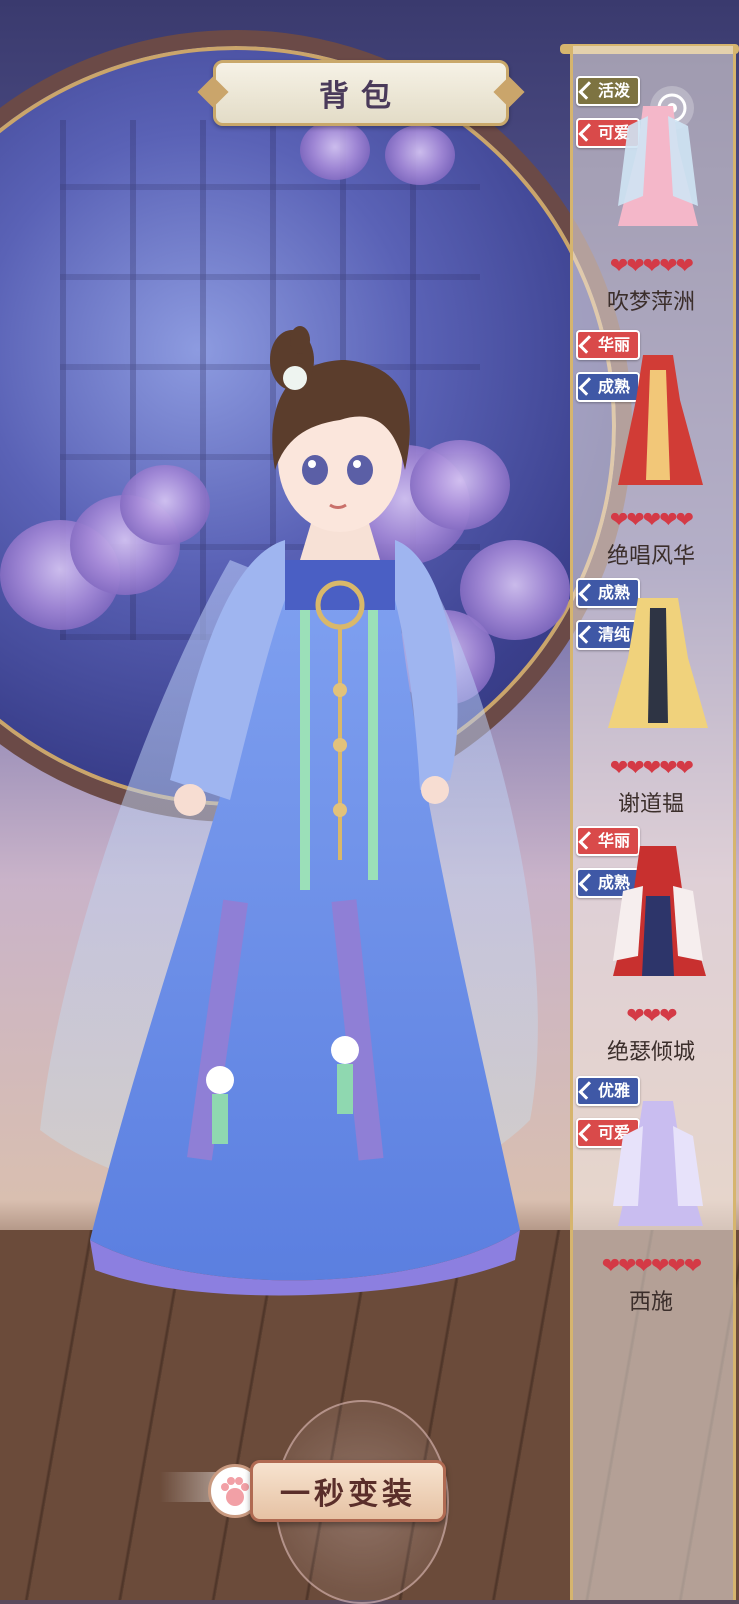 Image resolution: width=739 pixels, height=1604 pixels. I want to click on outfit-name: 绝唱风华, so click(650, 556).